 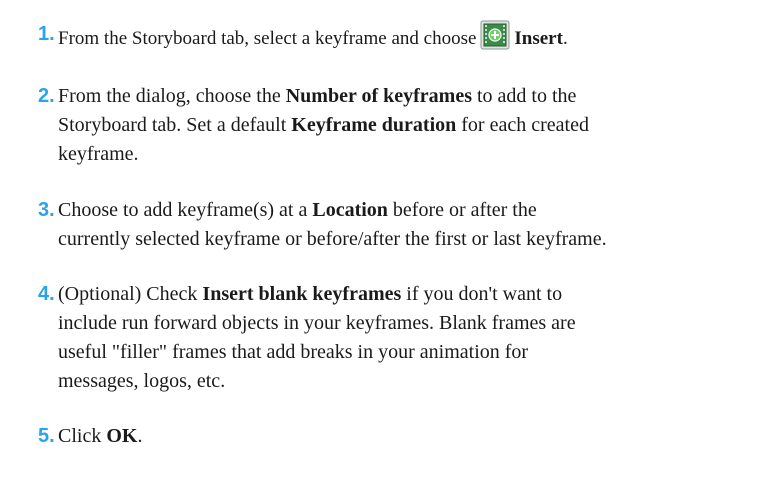 I want to click on step-number: 2., so click(x=46, y=96).